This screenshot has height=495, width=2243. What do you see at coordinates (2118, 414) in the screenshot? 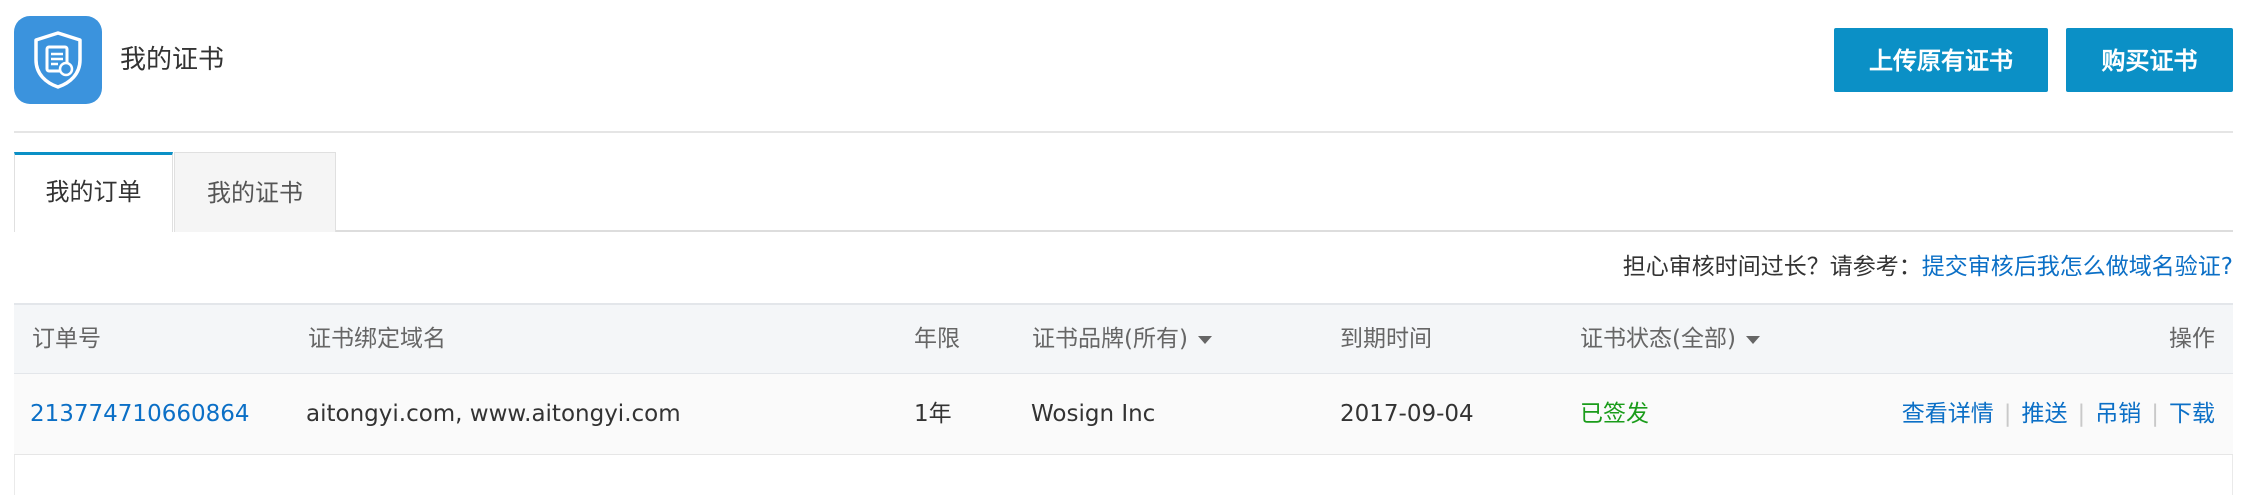
I see `revoke-link: 吊销` at bounding box center [2118, 414].